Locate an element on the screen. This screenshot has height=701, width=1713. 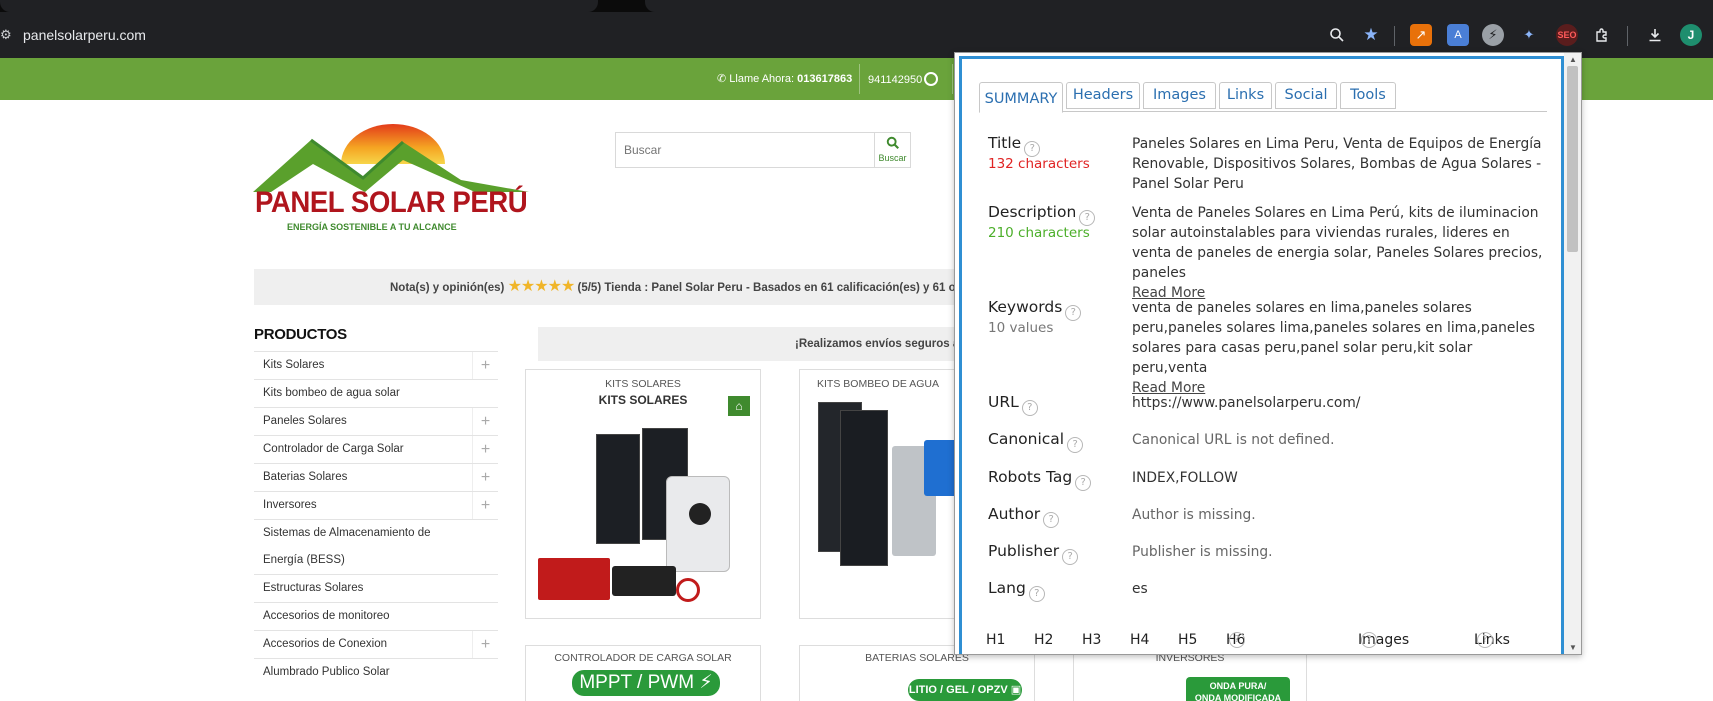
cable-image is located at coordinates (688, 590).